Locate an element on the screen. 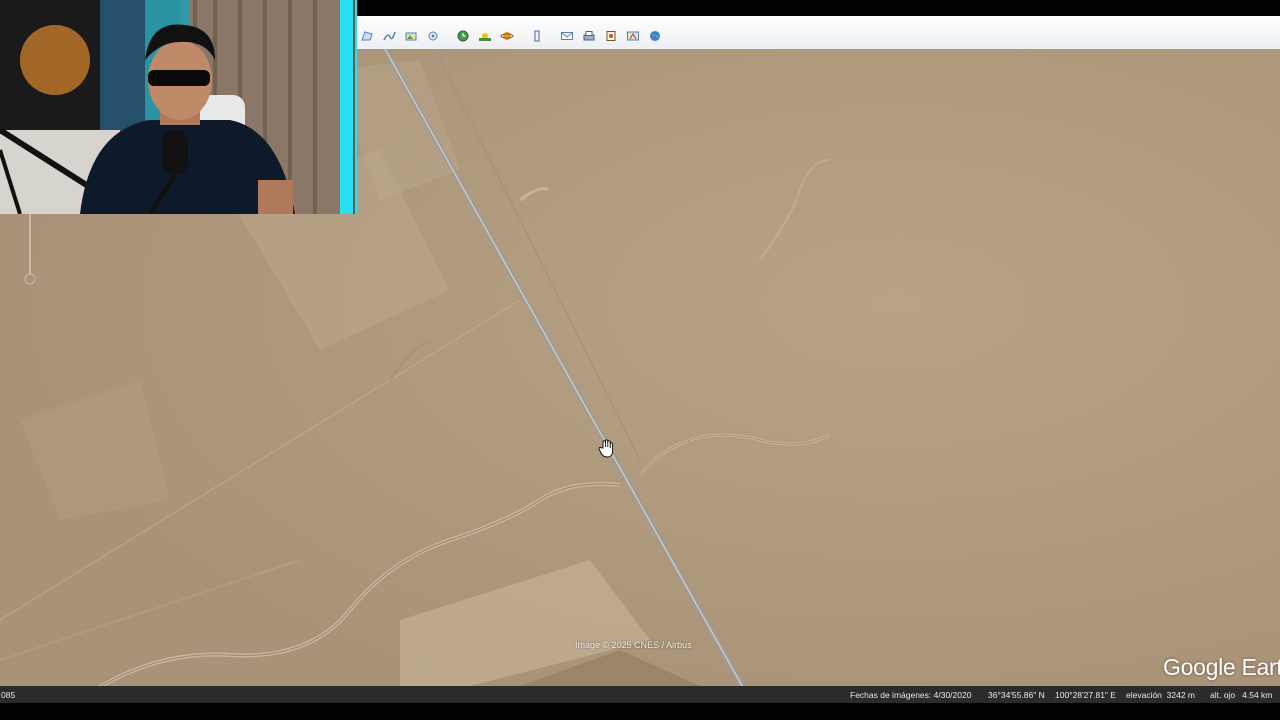 This screenshot has height=720, width=1280. eye-altitude-readout: alt. ojo 4.54 km is located at coordinates (1241, 694).